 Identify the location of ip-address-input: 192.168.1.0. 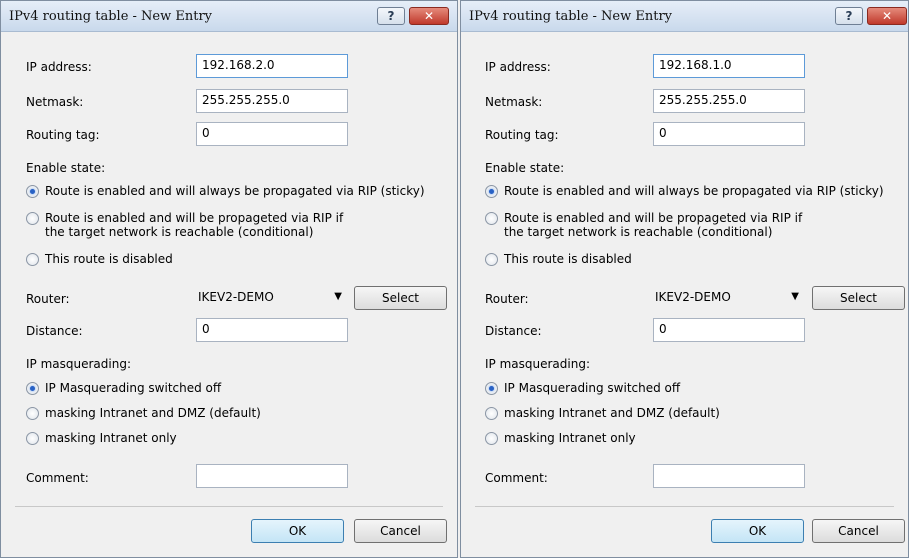
(729, 66).